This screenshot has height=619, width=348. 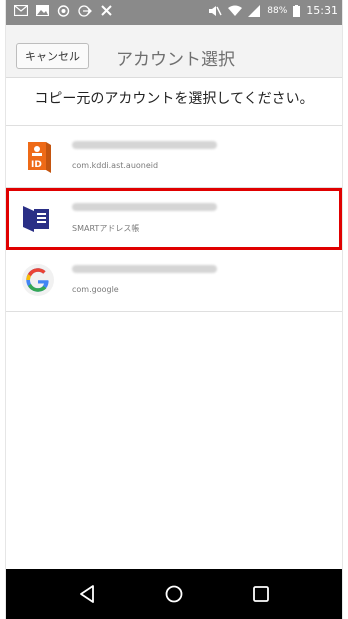 What do you see at coordinates (36, 165) in the screenshot?
I see `svg-text: ID` at bounding box center [36, 165].